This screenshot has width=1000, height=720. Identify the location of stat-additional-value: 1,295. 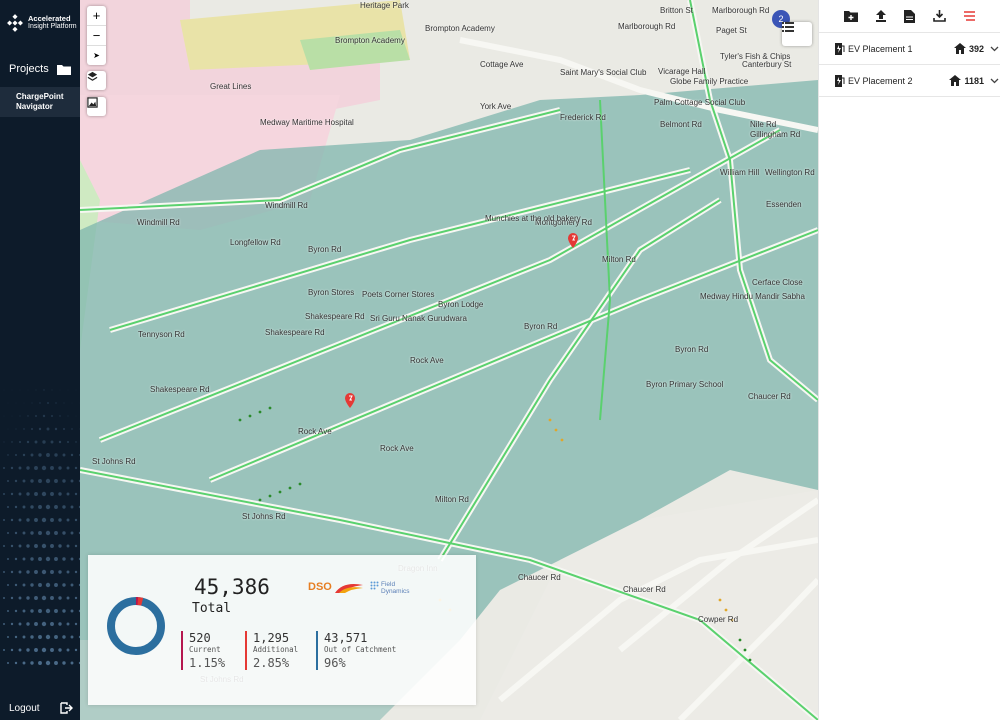
(271, 638).